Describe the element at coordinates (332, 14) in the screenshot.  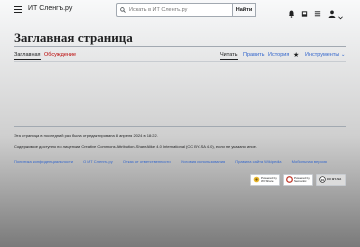
I see `user-icon` at that location.